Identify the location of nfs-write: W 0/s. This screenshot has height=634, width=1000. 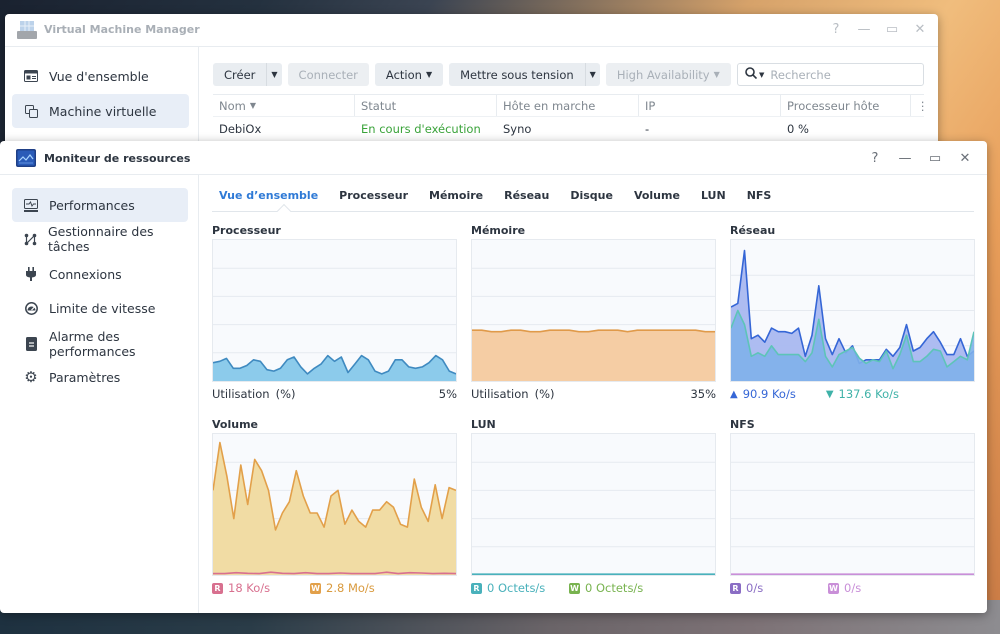
(844, 588).